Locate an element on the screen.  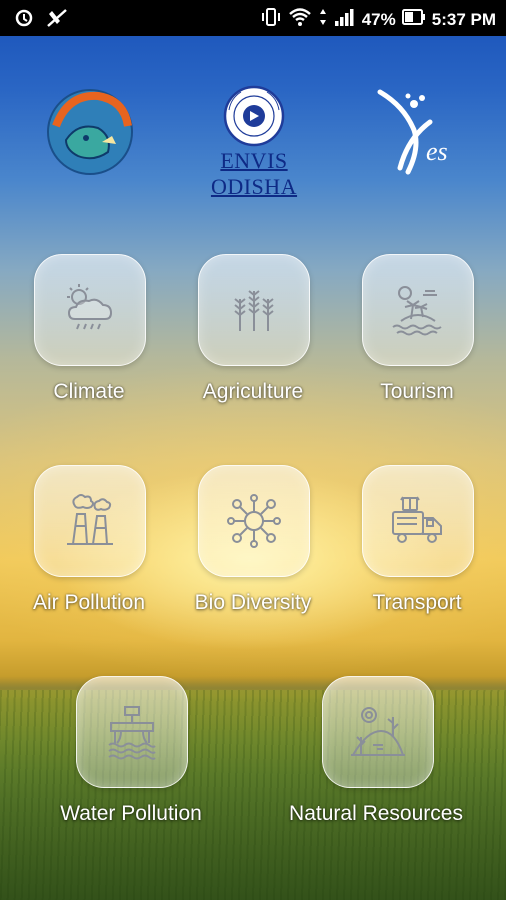
envis-odisha-title: ENVIS ODISHA is located at coordinates (254, 173).